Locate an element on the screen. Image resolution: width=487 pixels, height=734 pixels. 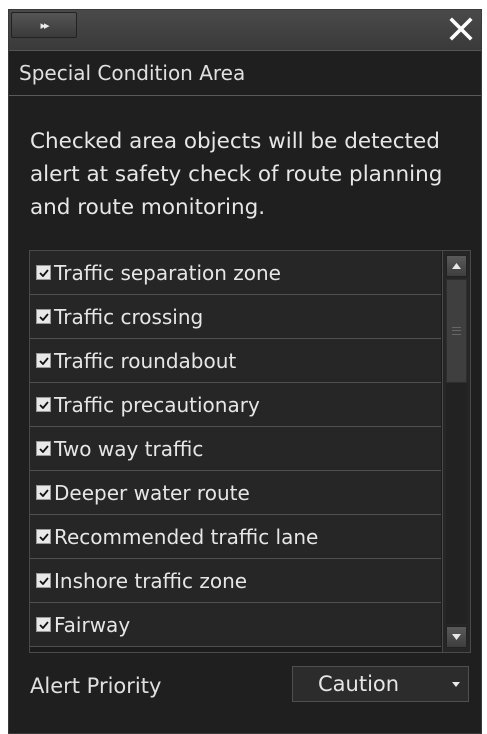
list-item-label: Fairway is located at coordinates (92, 624).